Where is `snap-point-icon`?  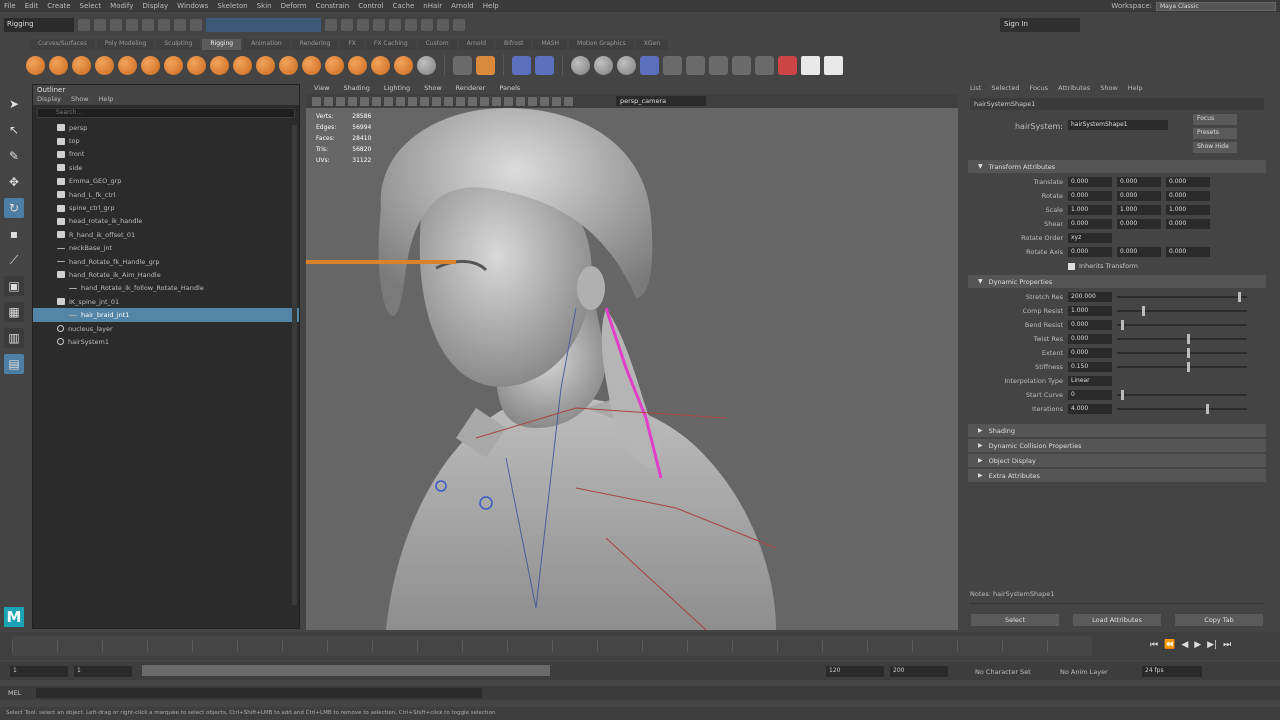 snap-point-icon is located at coordinates (363, 25).